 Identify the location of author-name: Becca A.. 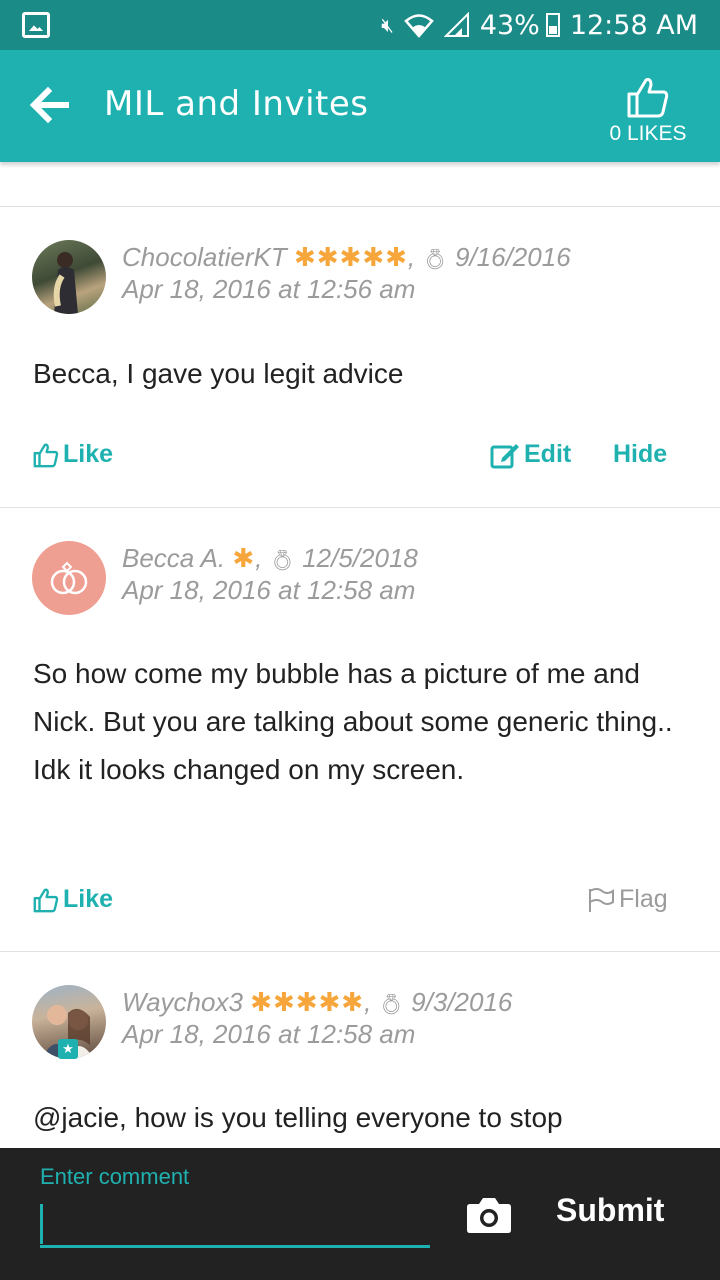
(173, 558).